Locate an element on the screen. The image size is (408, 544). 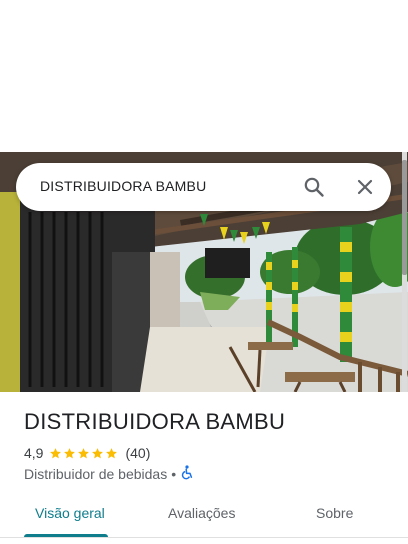
tab-bar: Visão geral Avaliações Sobre is located at coordinates (204, 522).